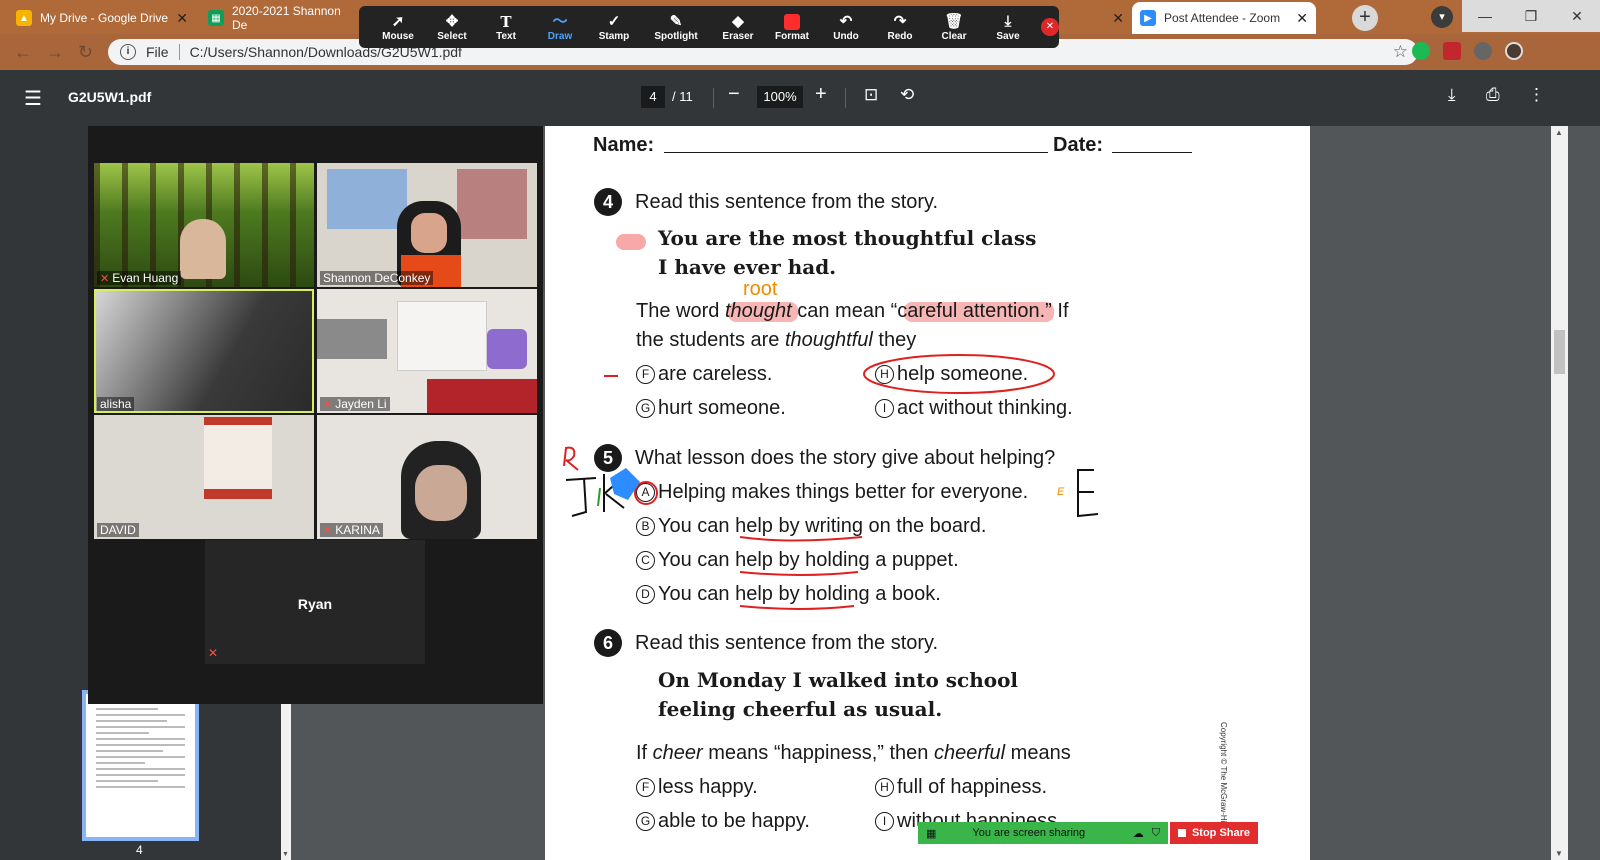 The width and height of the screenshot is (1600, 860). I want to click on window-close-icon: ✕, so click(1577, 16).